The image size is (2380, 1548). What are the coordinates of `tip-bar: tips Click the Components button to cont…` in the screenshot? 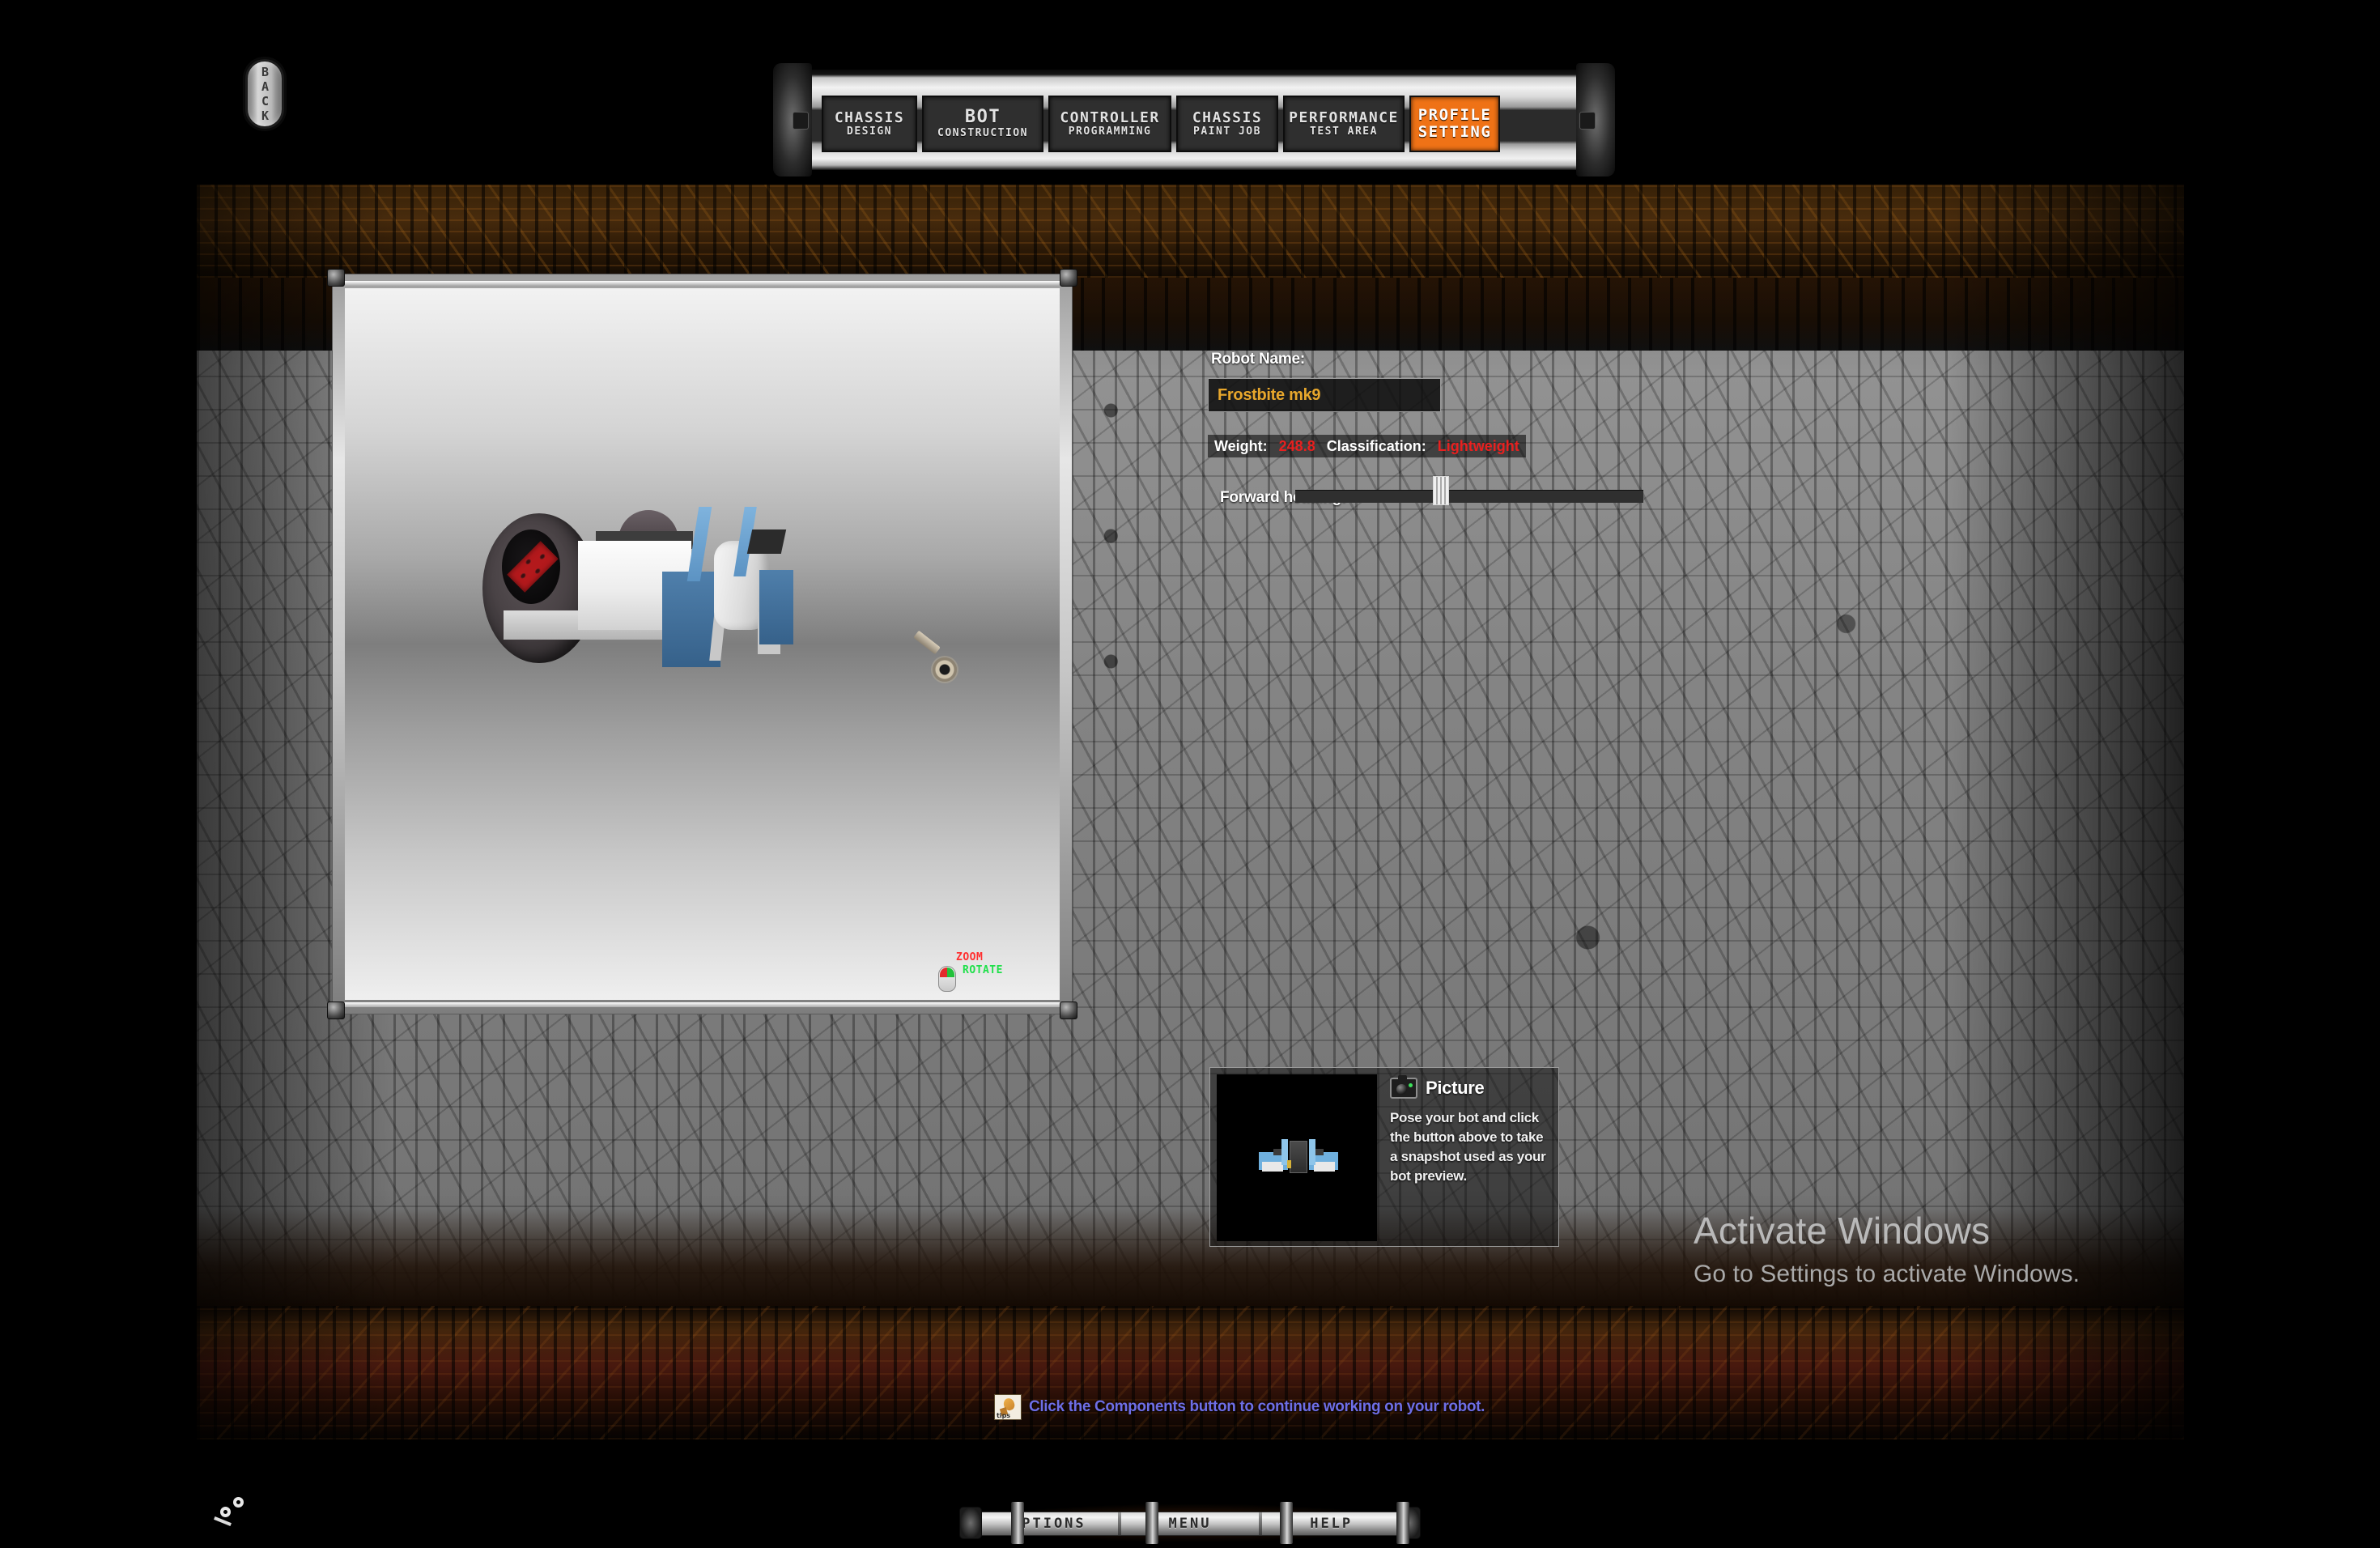 It's located at (1239, 1407).